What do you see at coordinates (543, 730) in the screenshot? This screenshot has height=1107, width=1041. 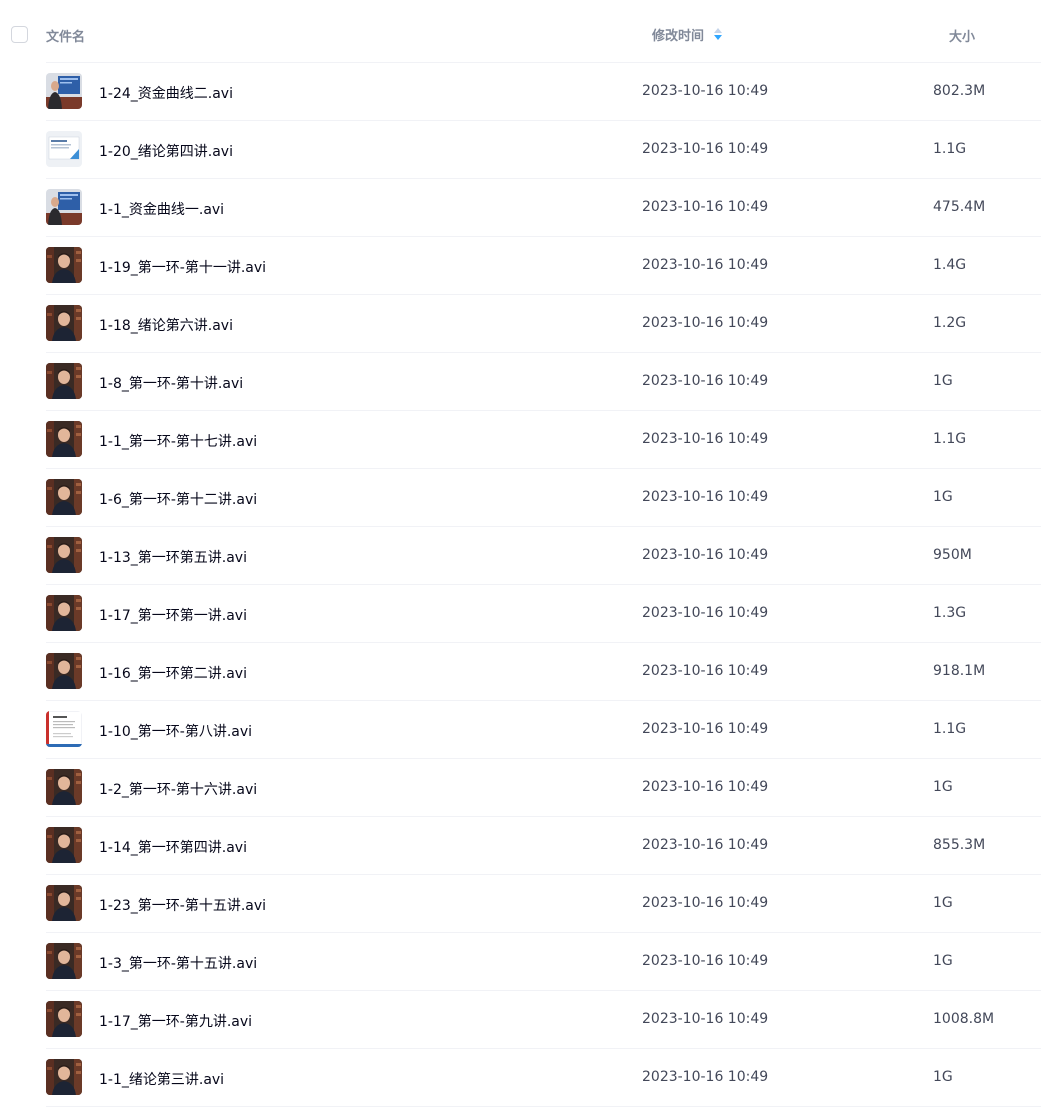 I see `file-row: 1-10_第一环-第八讲.avi 2023-10-16 10:49 1.1G` at bounding box center [543, 730].